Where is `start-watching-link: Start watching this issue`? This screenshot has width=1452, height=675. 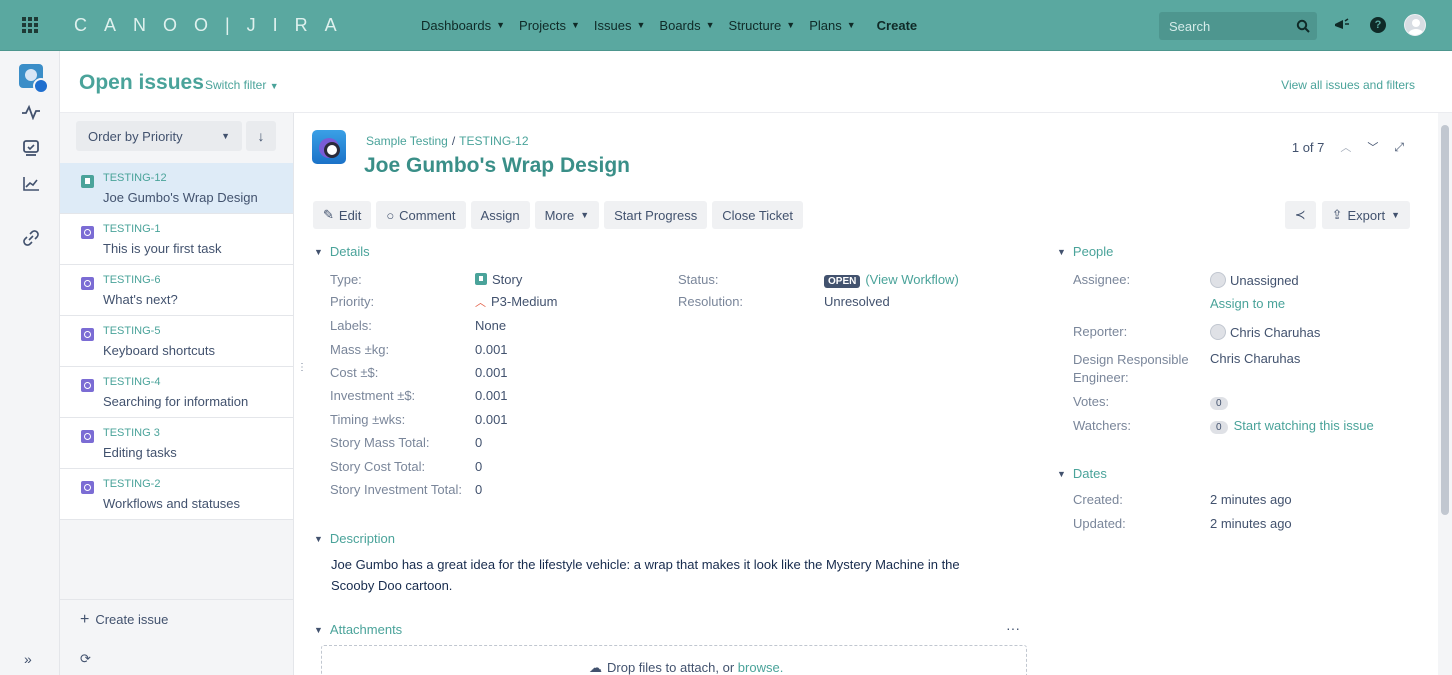
start-watching-link: Start watching this issue is located at coordinates (1304, 425).